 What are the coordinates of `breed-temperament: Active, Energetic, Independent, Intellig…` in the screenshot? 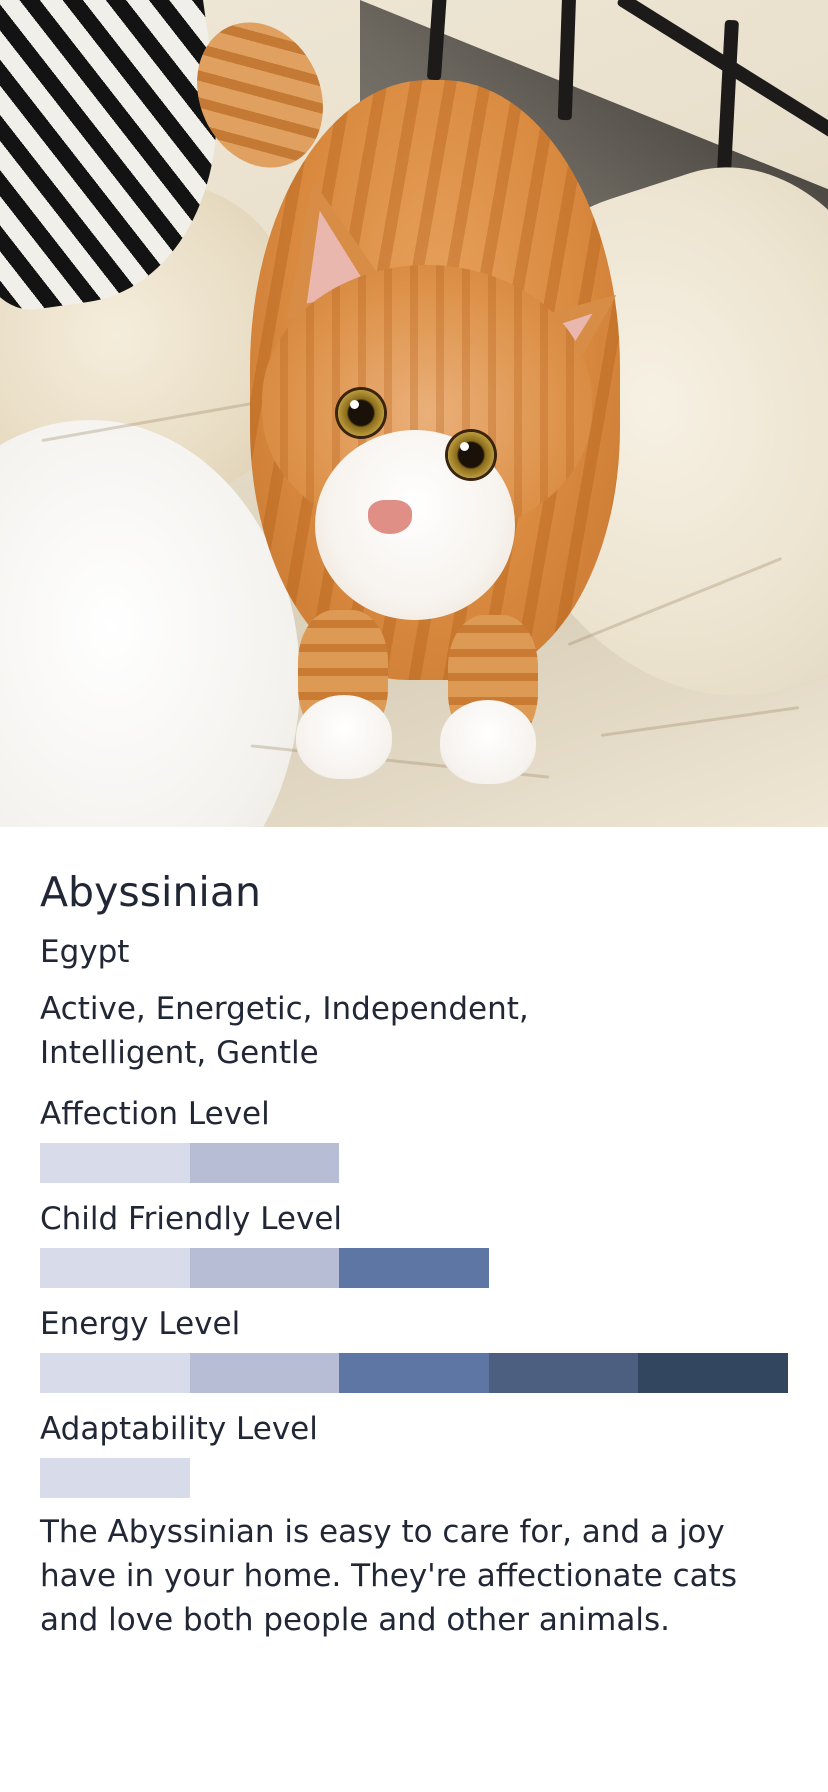 It's located at (284, 1031).